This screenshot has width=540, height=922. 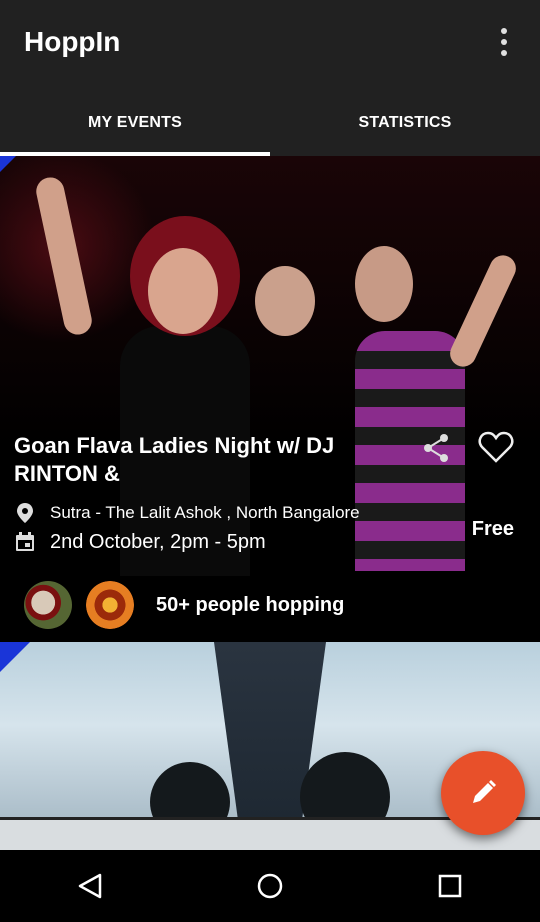 I want to click on event-date: 2nd October, 2pm - 5pm, so click(x=158, y=541).